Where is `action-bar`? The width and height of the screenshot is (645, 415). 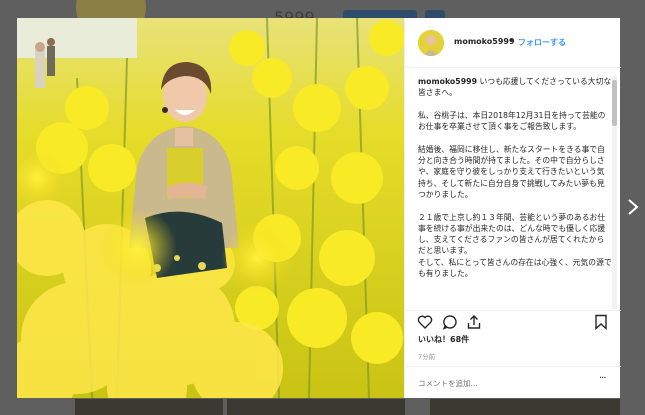
action-bar is located at coordinates (513, 321).